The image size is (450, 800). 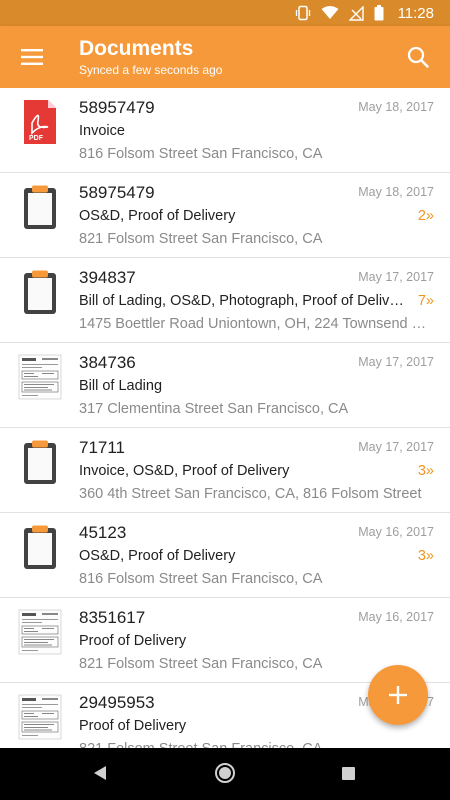 I want to click on add-document-button, so click(x=398, y=695).